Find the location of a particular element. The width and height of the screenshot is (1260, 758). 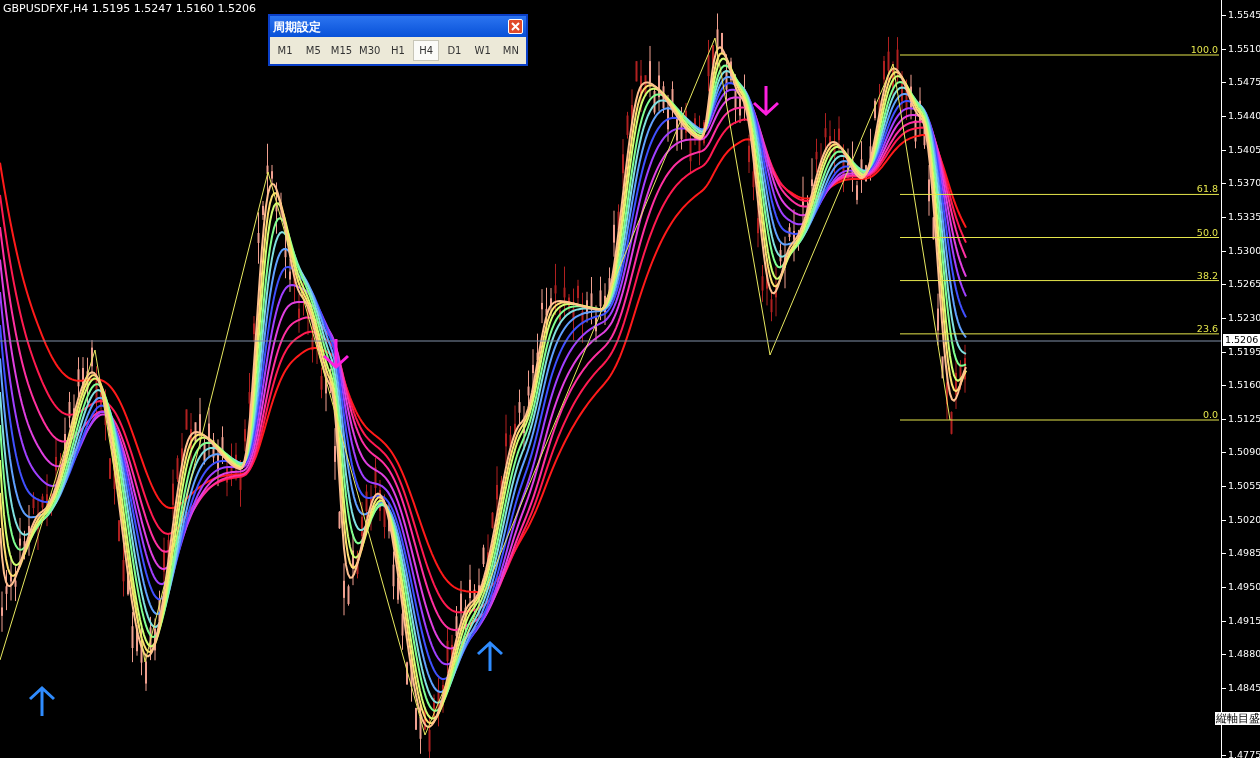

price-tick-label: 1.5265 is located at coordinates (1244, 284).